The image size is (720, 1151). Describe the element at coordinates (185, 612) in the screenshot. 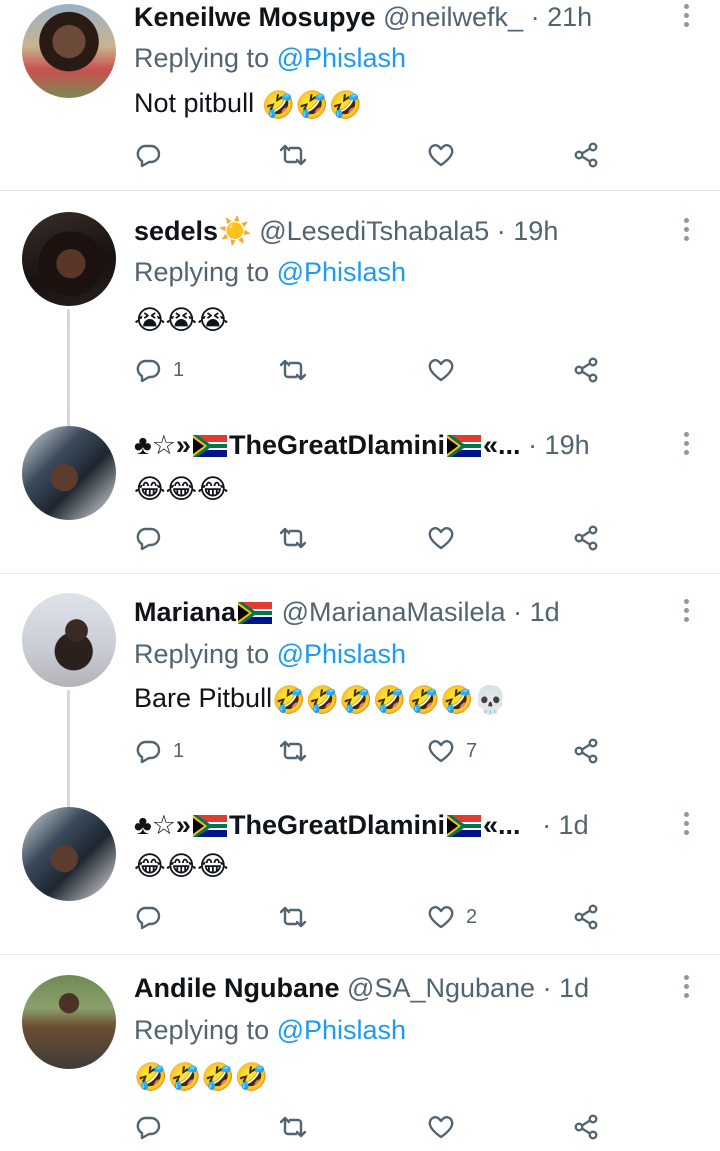

I see `display-name: Mariana` at that location.